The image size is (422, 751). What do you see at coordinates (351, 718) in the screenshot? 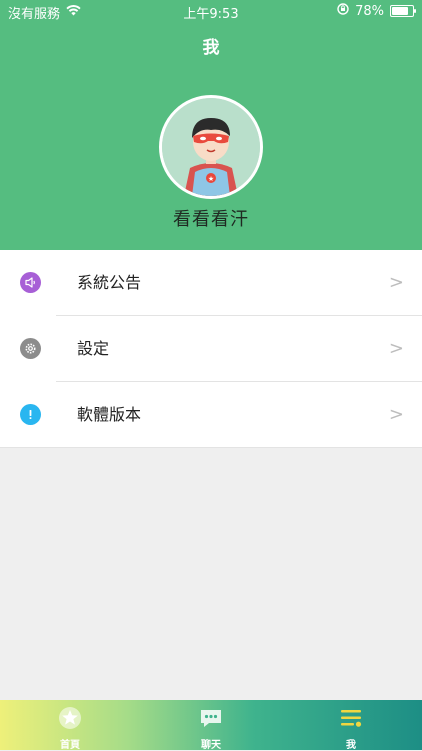
I see `list-menu-icon` at bounding box center [351, 718].